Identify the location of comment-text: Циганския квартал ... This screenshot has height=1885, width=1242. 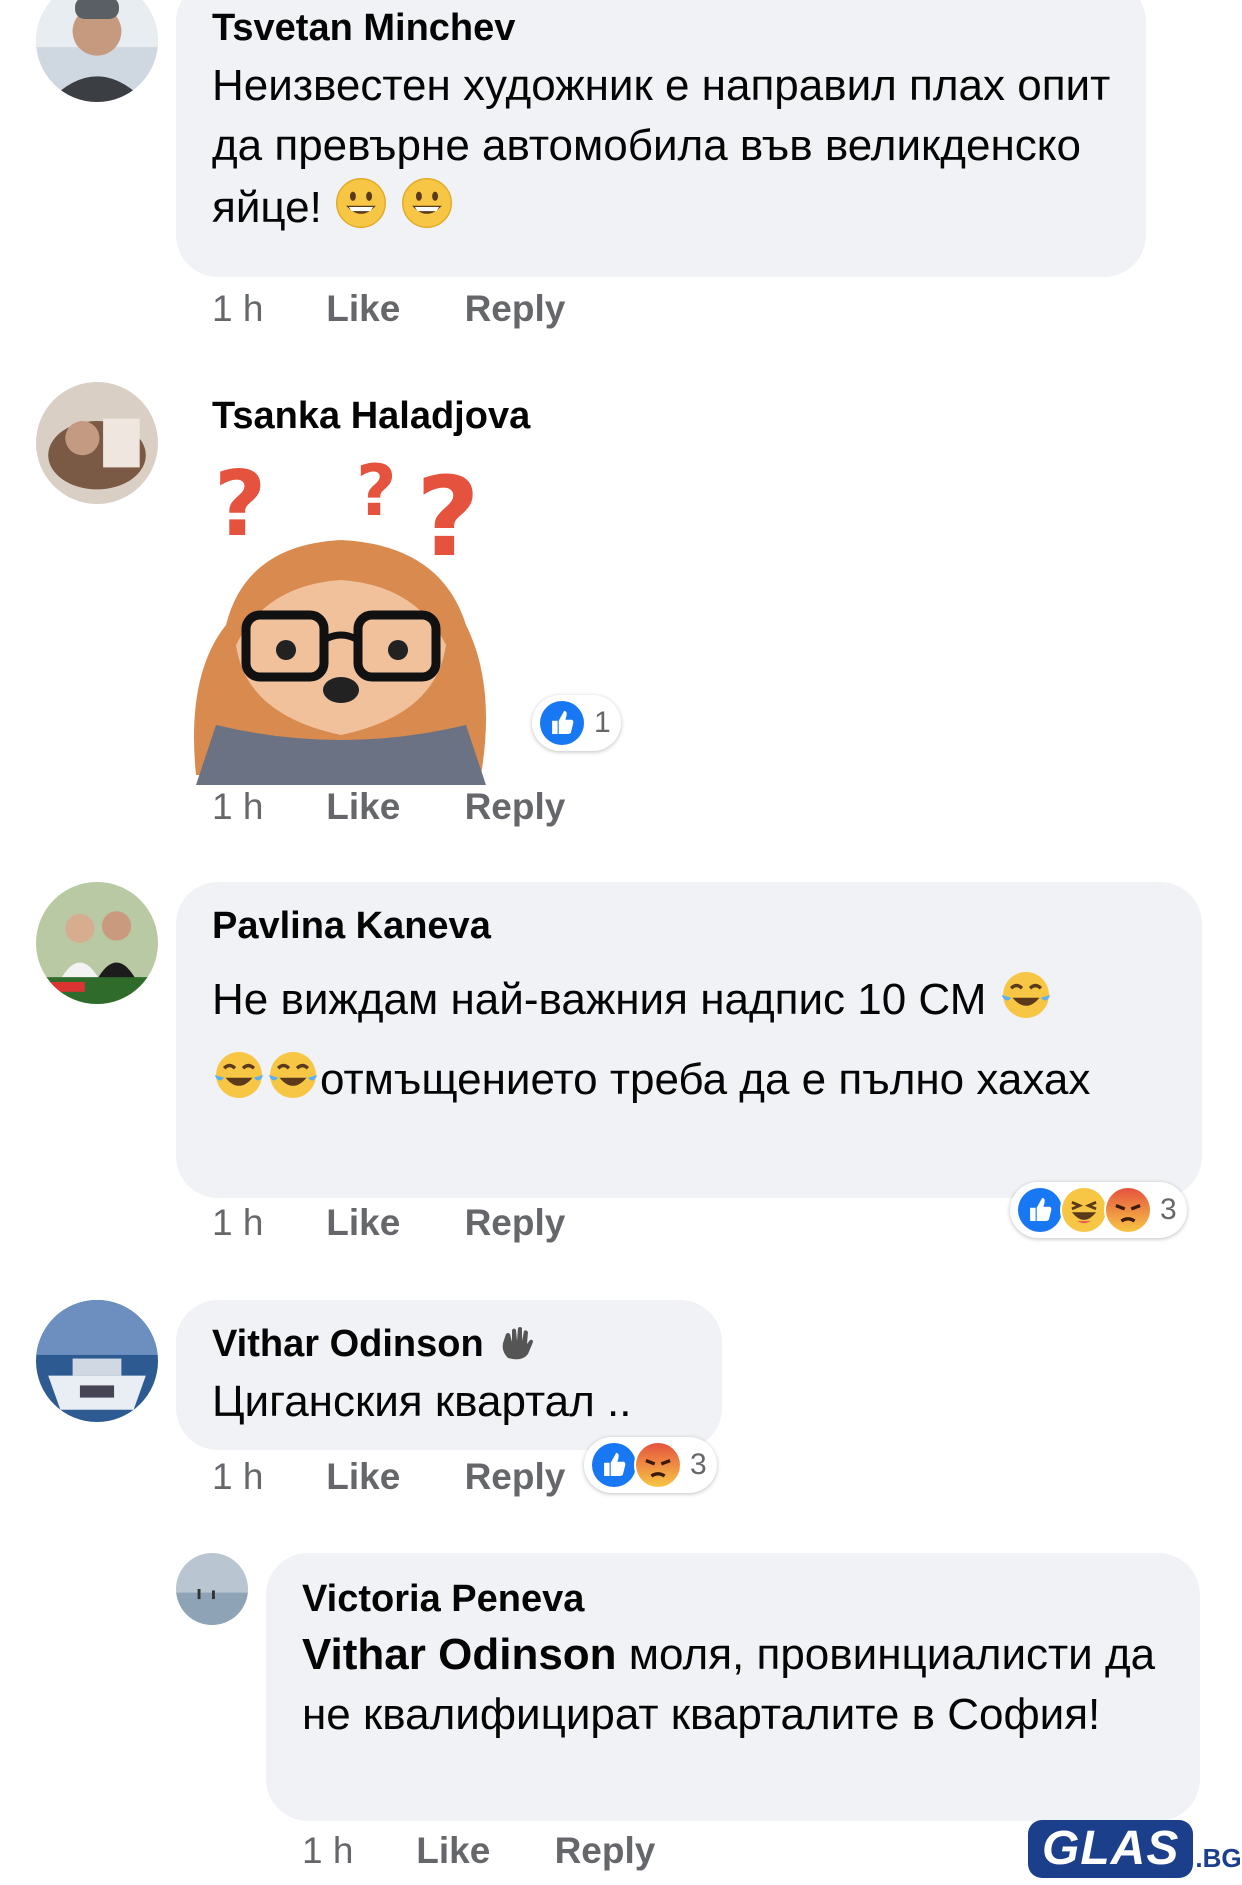
(422, 1401).